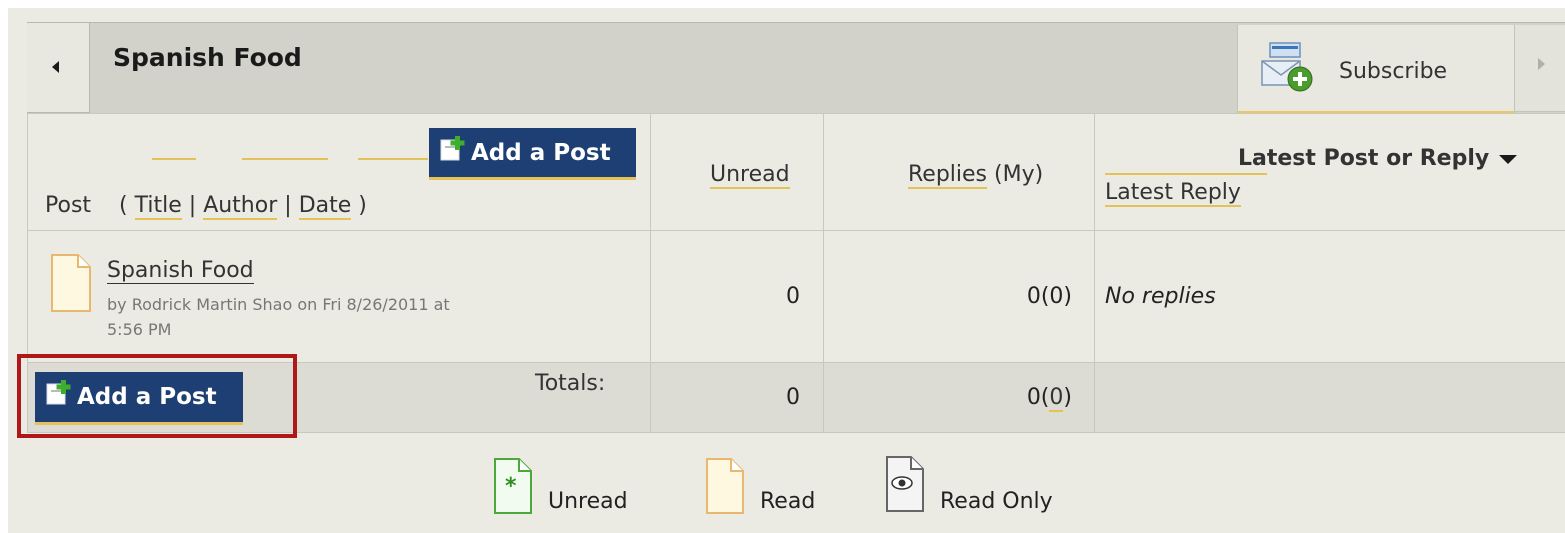  I want to click on post-column-label: Post, so click(68, 205).